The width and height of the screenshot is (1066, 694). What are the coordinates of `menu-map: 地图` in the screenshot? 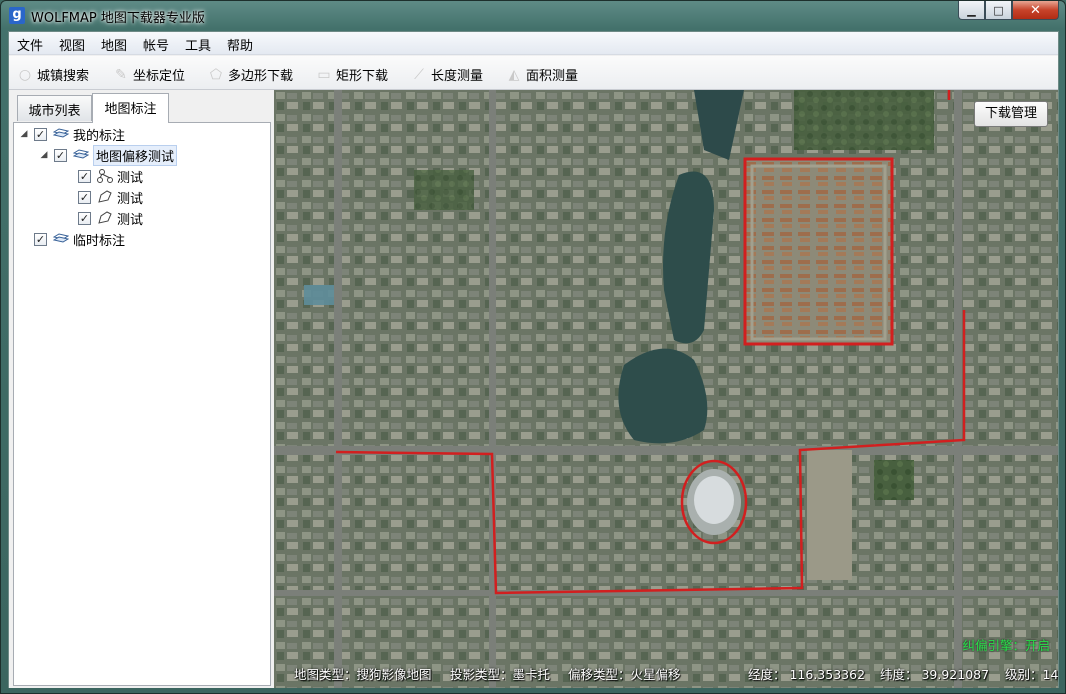 It's located at (114, 44).